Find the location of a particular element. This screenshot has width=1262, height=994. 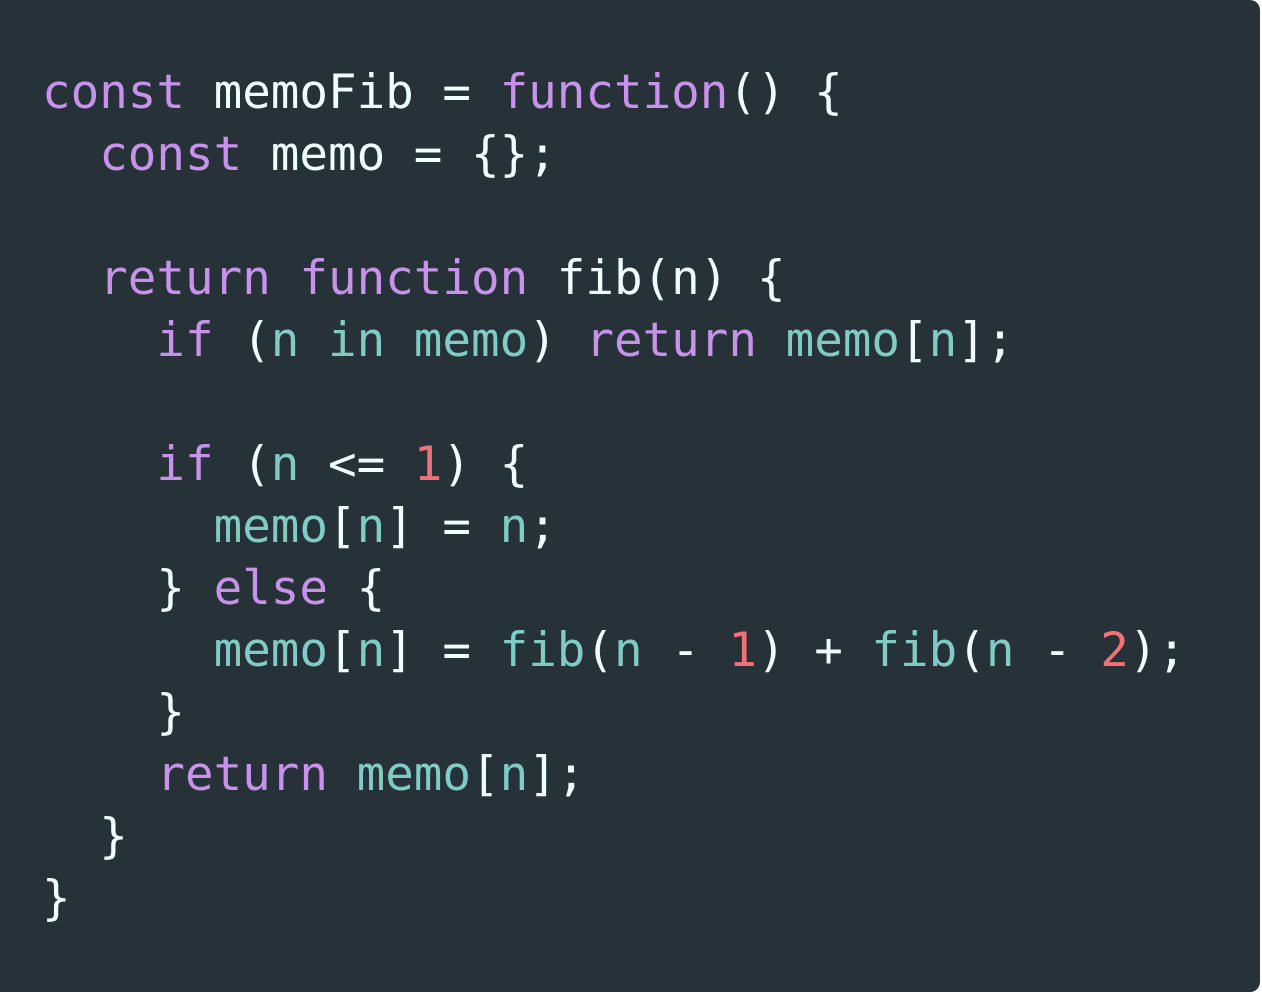

code-line: memo[n] = fib(n - 1) + fib(n - 2); is located at coordinates (651, 651).